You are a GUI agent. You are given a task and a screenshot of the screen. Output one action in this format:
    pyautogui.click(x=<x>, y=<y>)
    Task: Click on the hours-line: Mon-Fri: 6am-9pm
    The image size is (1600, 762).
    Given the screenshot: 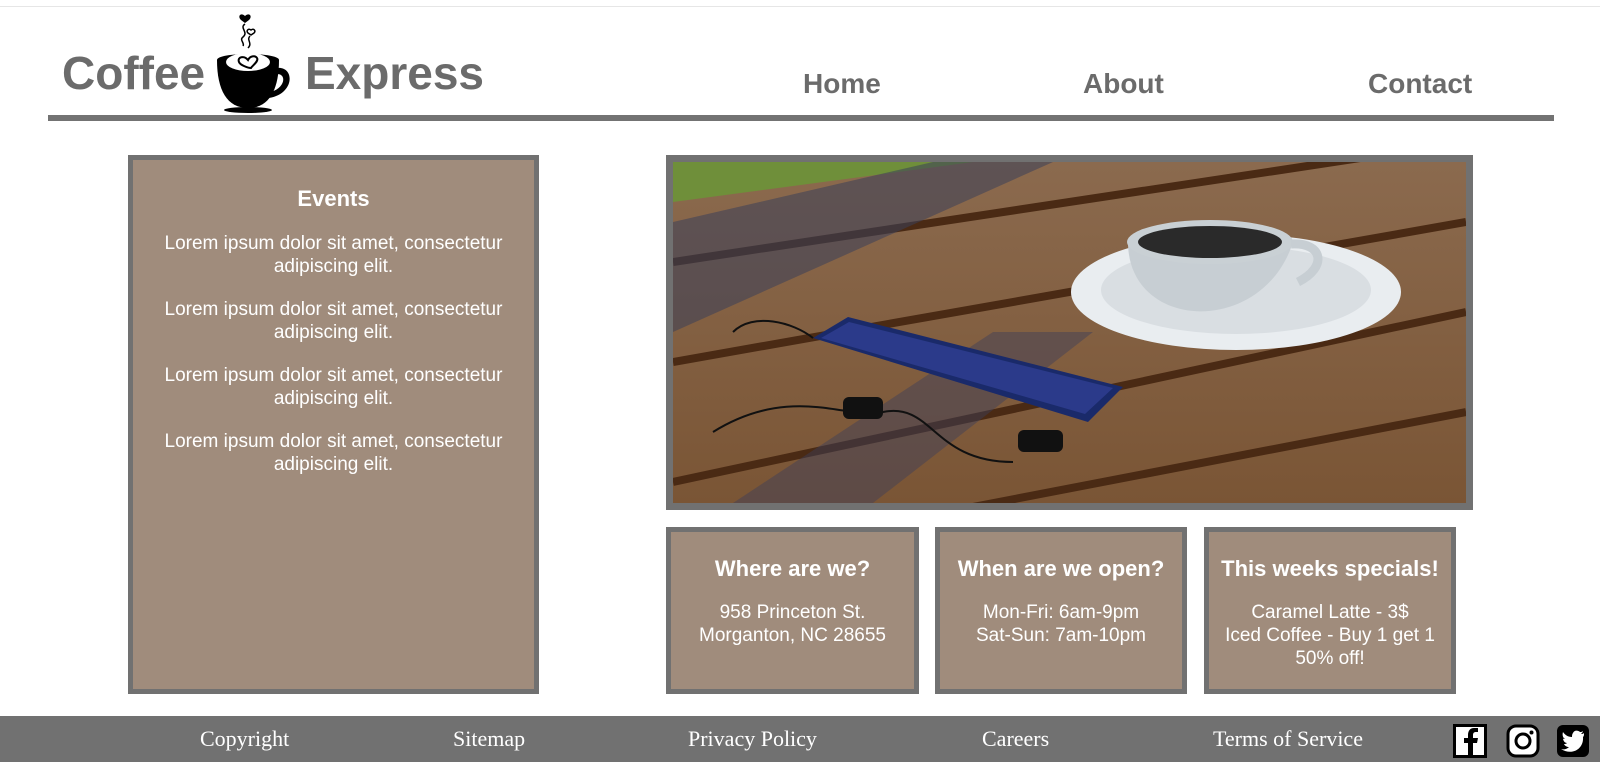 What is the action you would take?
    pyautogui.click(x=1061, y=612)
    